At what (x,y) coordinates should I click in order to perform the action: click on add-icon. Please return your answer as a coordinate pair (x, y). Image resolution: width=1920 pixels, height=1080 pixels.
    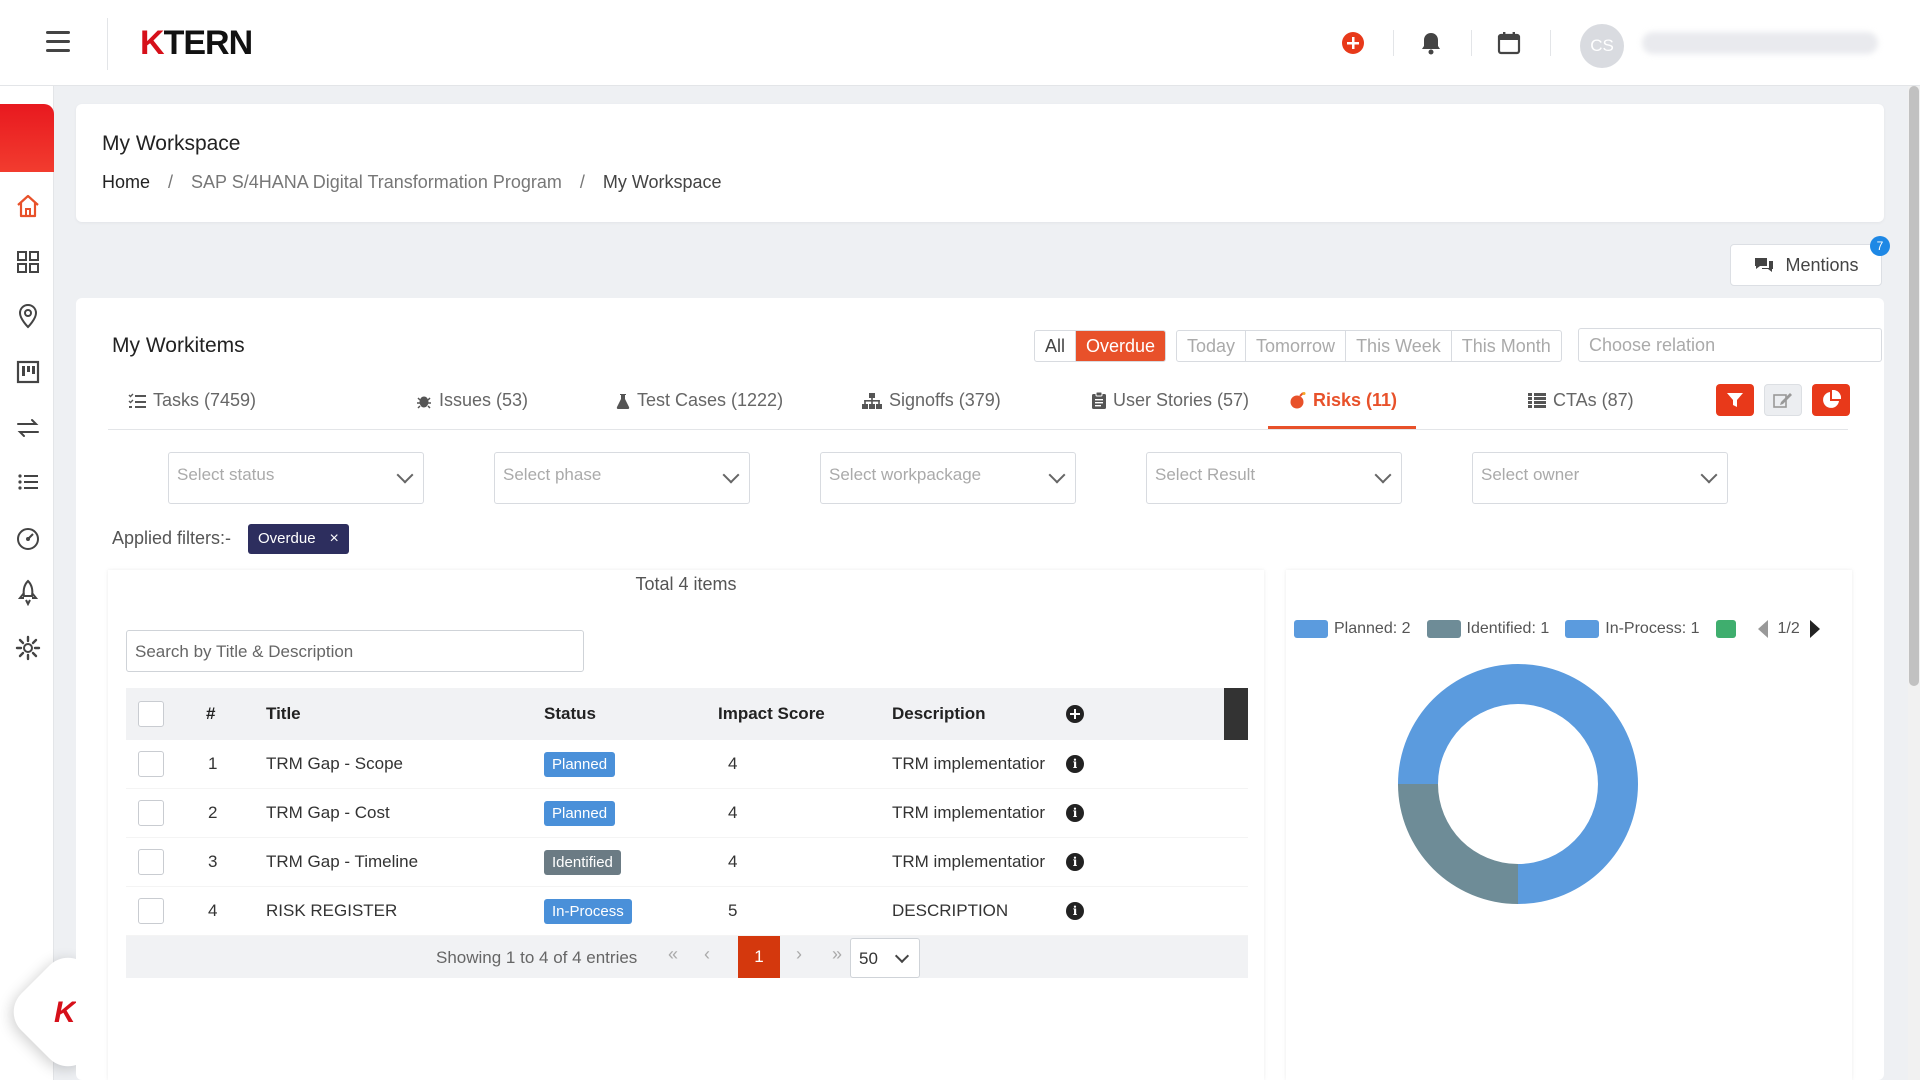
    Looking at the image, I should click on (1353, 43).